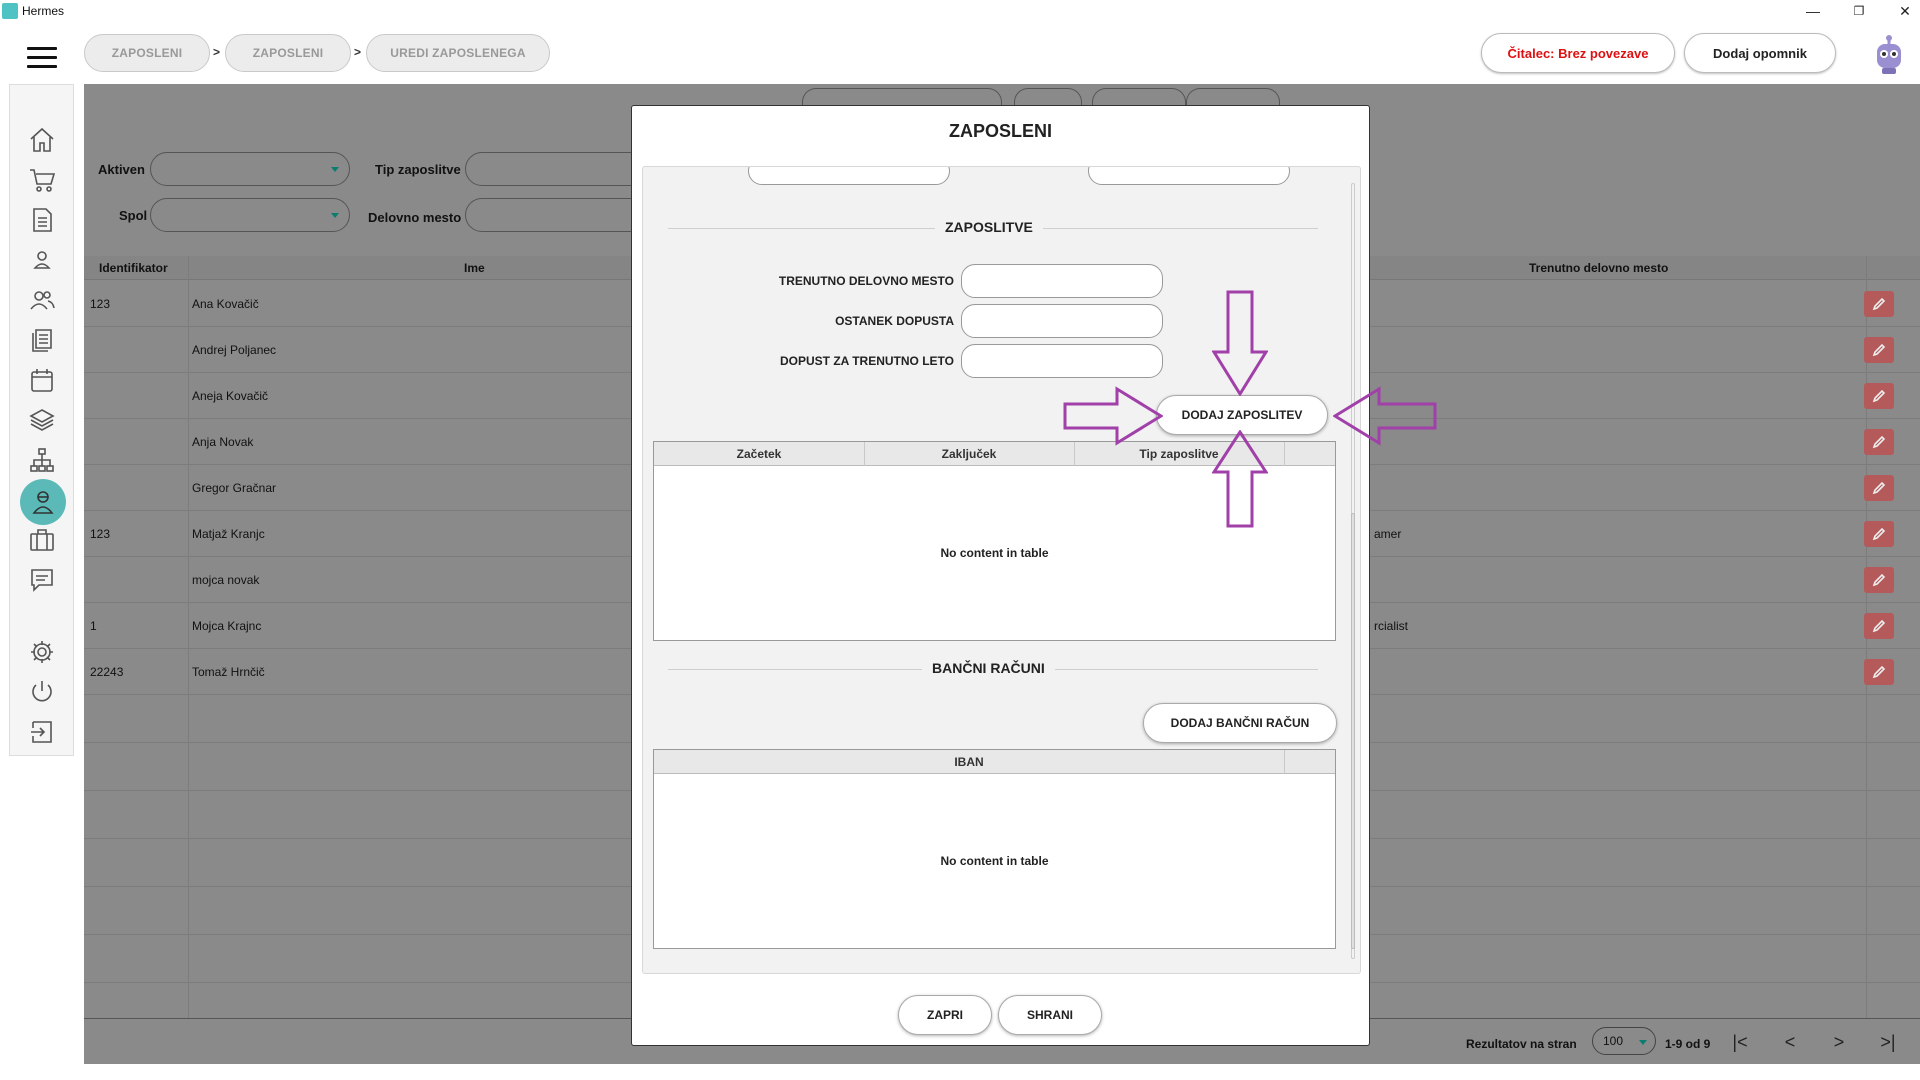 The height and width of the screenshot is (1080, 1920). Describe the element at coordinates (1062, 281) in the screenshot. I see `current-workplace-input` at that location.